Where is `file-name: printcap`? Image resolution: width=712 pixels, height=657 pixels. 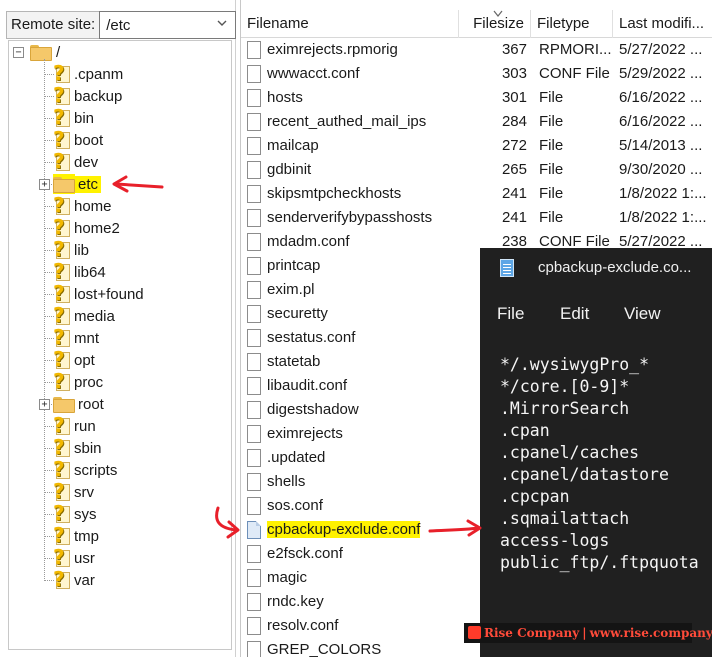
file-name: printcap is located at coordinates (294, 265).